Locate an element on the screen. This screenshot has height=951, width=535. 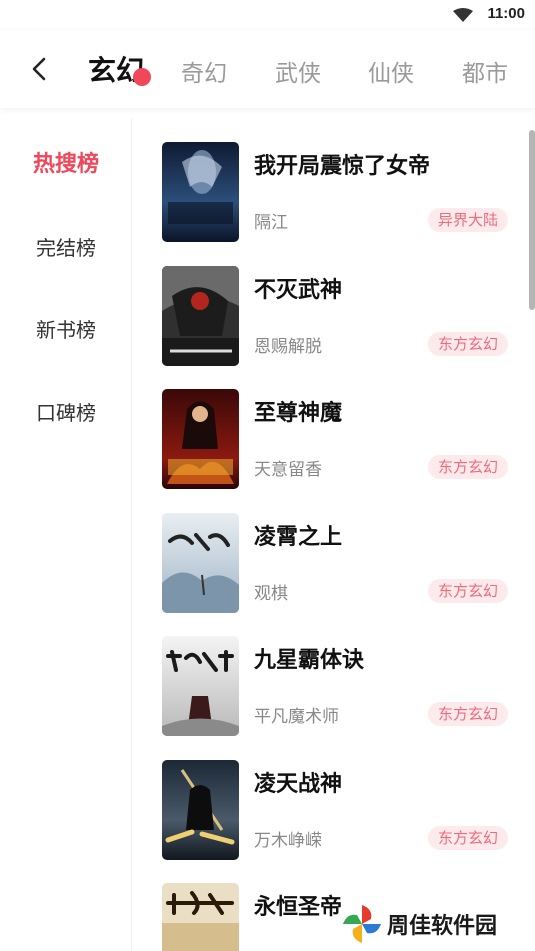
book-author: 隔江 is located at coordinates (271, 223).